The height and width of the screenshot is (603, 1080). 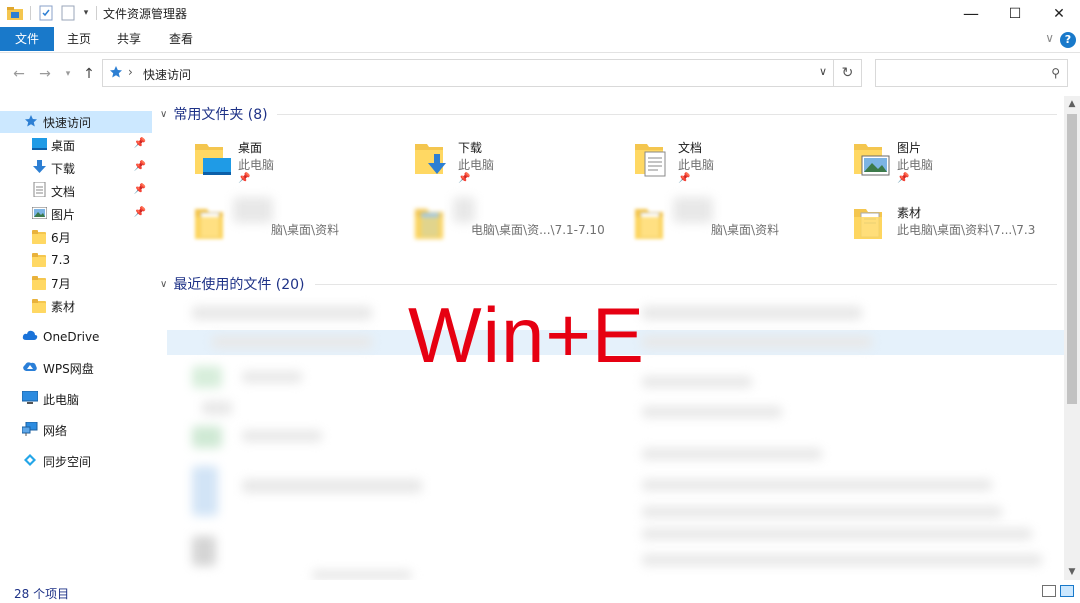 What do you see at coordinates (214, 114) in the screenshot?
I see `frequent-folders-header: ∨ 常用文件夹 (8)` at bounding box center [214, 114].